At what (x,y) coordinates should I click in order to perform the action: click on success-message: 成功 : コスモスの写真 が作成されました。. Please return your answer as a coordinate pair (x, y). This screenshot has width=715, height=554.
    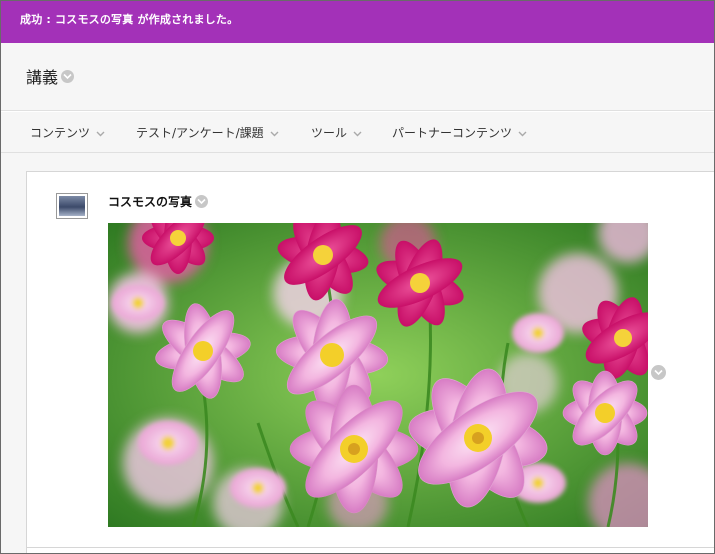
    Looking at the image, I should click on (129, 19).